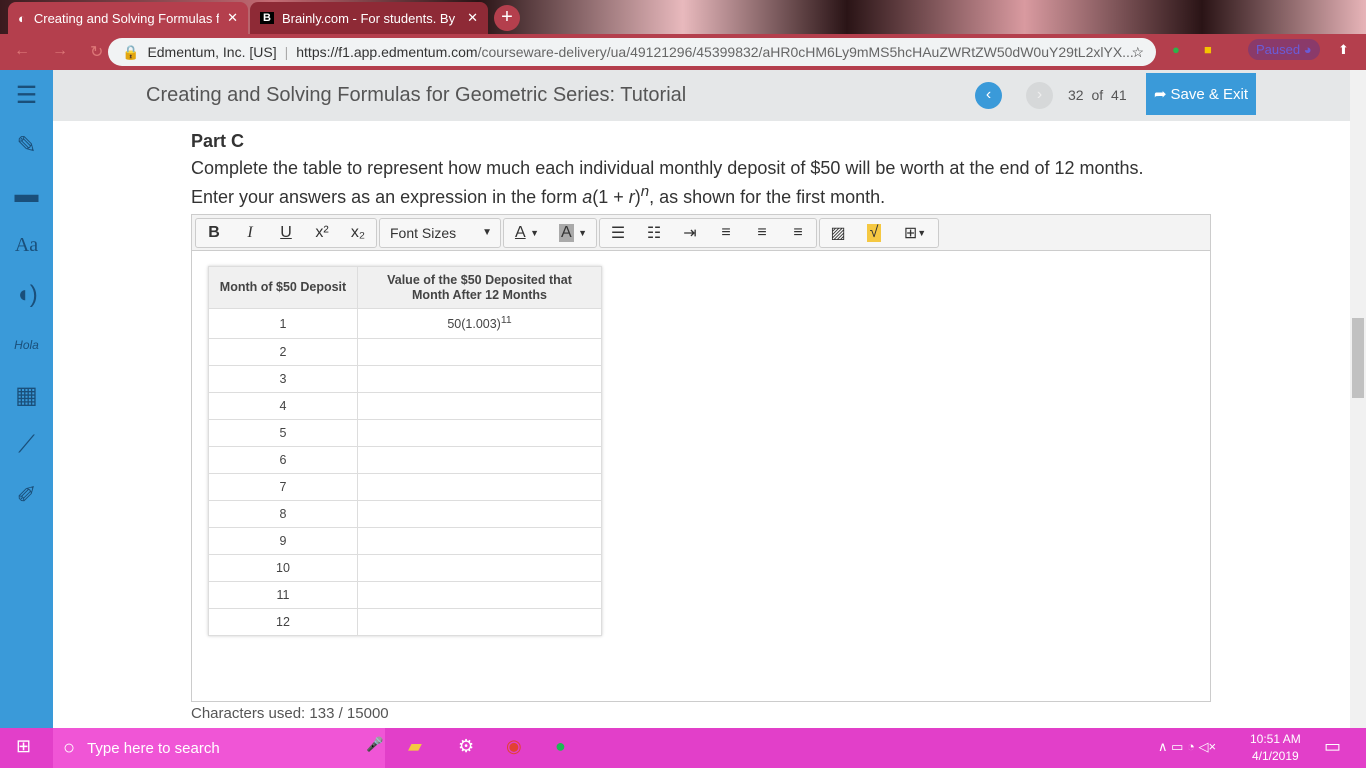 This screenshot has height=768, width=1366. I want to click on superscript-button: x², so click(322, 233).